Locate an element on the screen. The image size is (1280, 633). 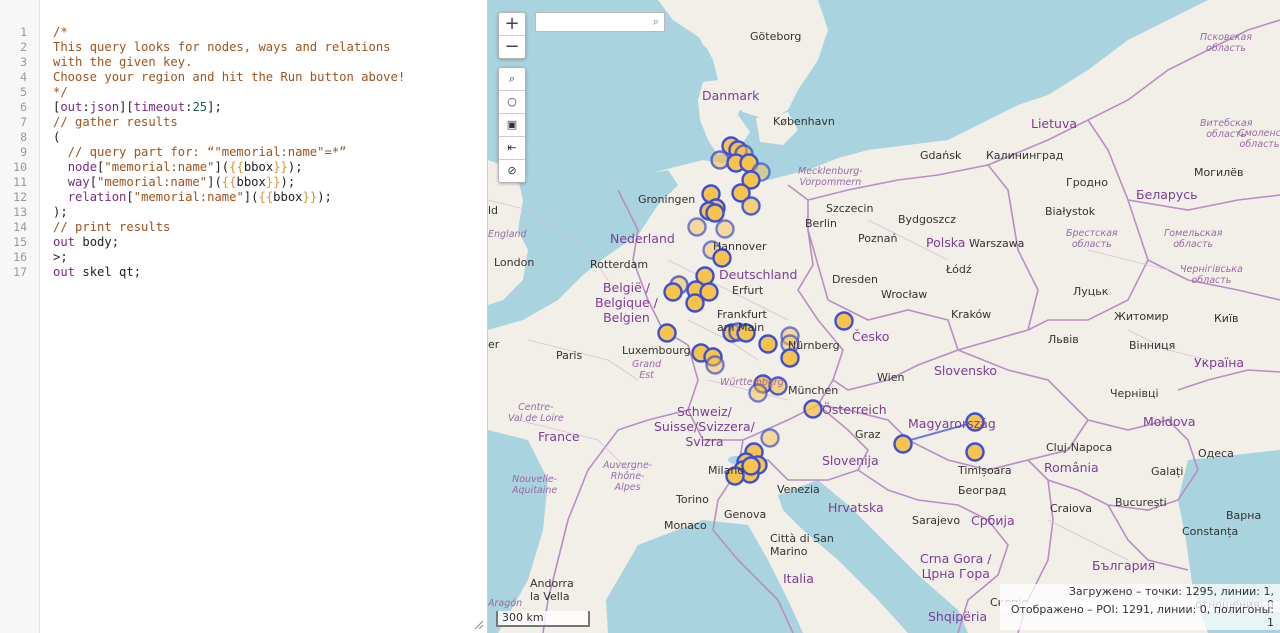
map-label-france: France is located at coordinates (559, 436).